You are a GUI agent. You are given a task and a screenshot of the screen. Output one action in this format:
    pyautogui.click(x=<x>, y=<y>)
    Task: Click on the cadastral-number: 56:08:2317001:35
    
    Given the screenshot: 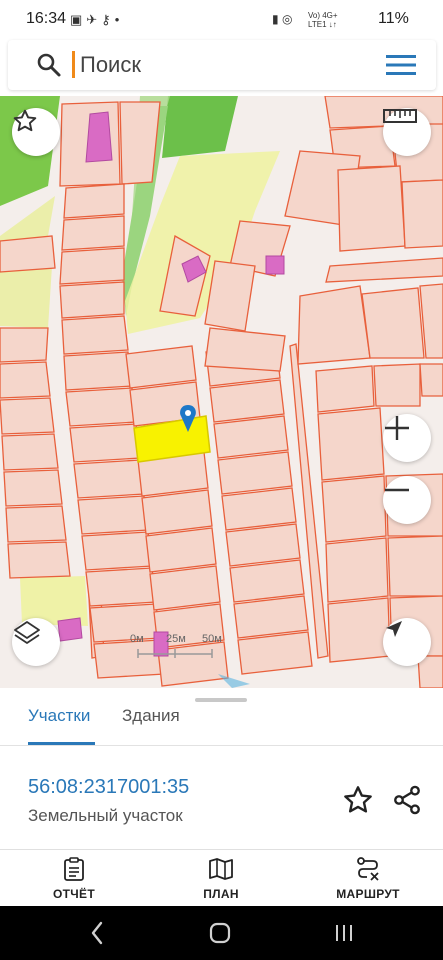 What is the action you would take?
    pyautogui.click(x=108, y=787)
    